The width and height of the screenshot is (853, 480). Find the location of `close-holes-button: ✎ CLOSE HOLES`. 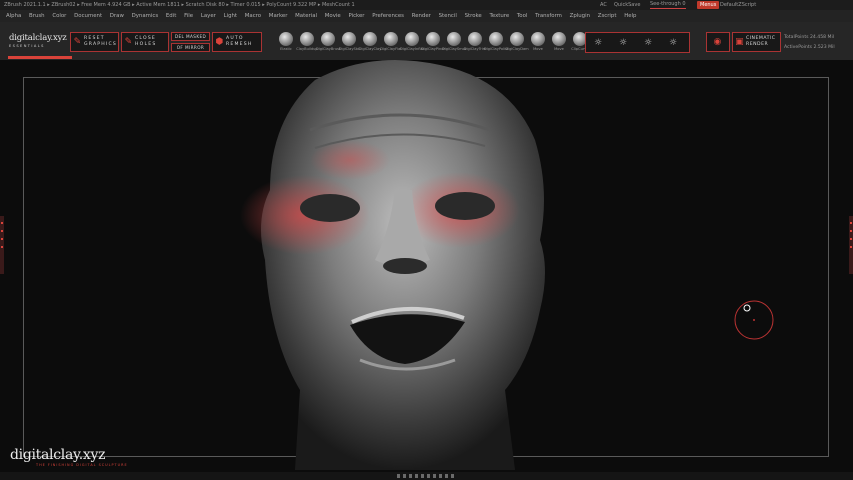

close-holes-button: ✎ CLOSE HOLES is located at coordinates (145, 42).